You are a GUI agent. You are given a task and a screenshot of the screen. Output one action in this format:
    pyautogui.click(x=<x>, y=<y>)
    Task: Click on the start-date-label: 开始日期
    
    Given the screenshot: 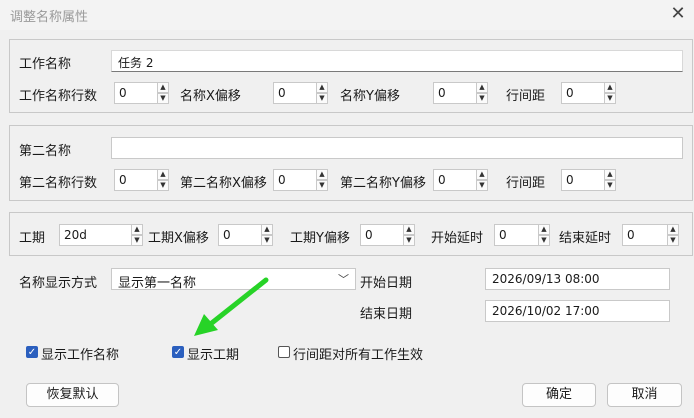 What is the action you would take?
    pyautogui.click(x=386, y=283)
    